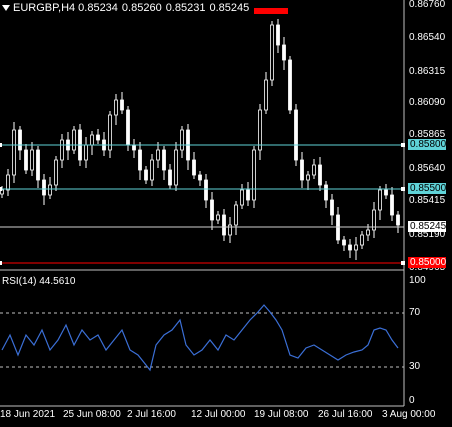  I want to click on time-axis-label: 19 Jul 08:00, so click(281, 414).